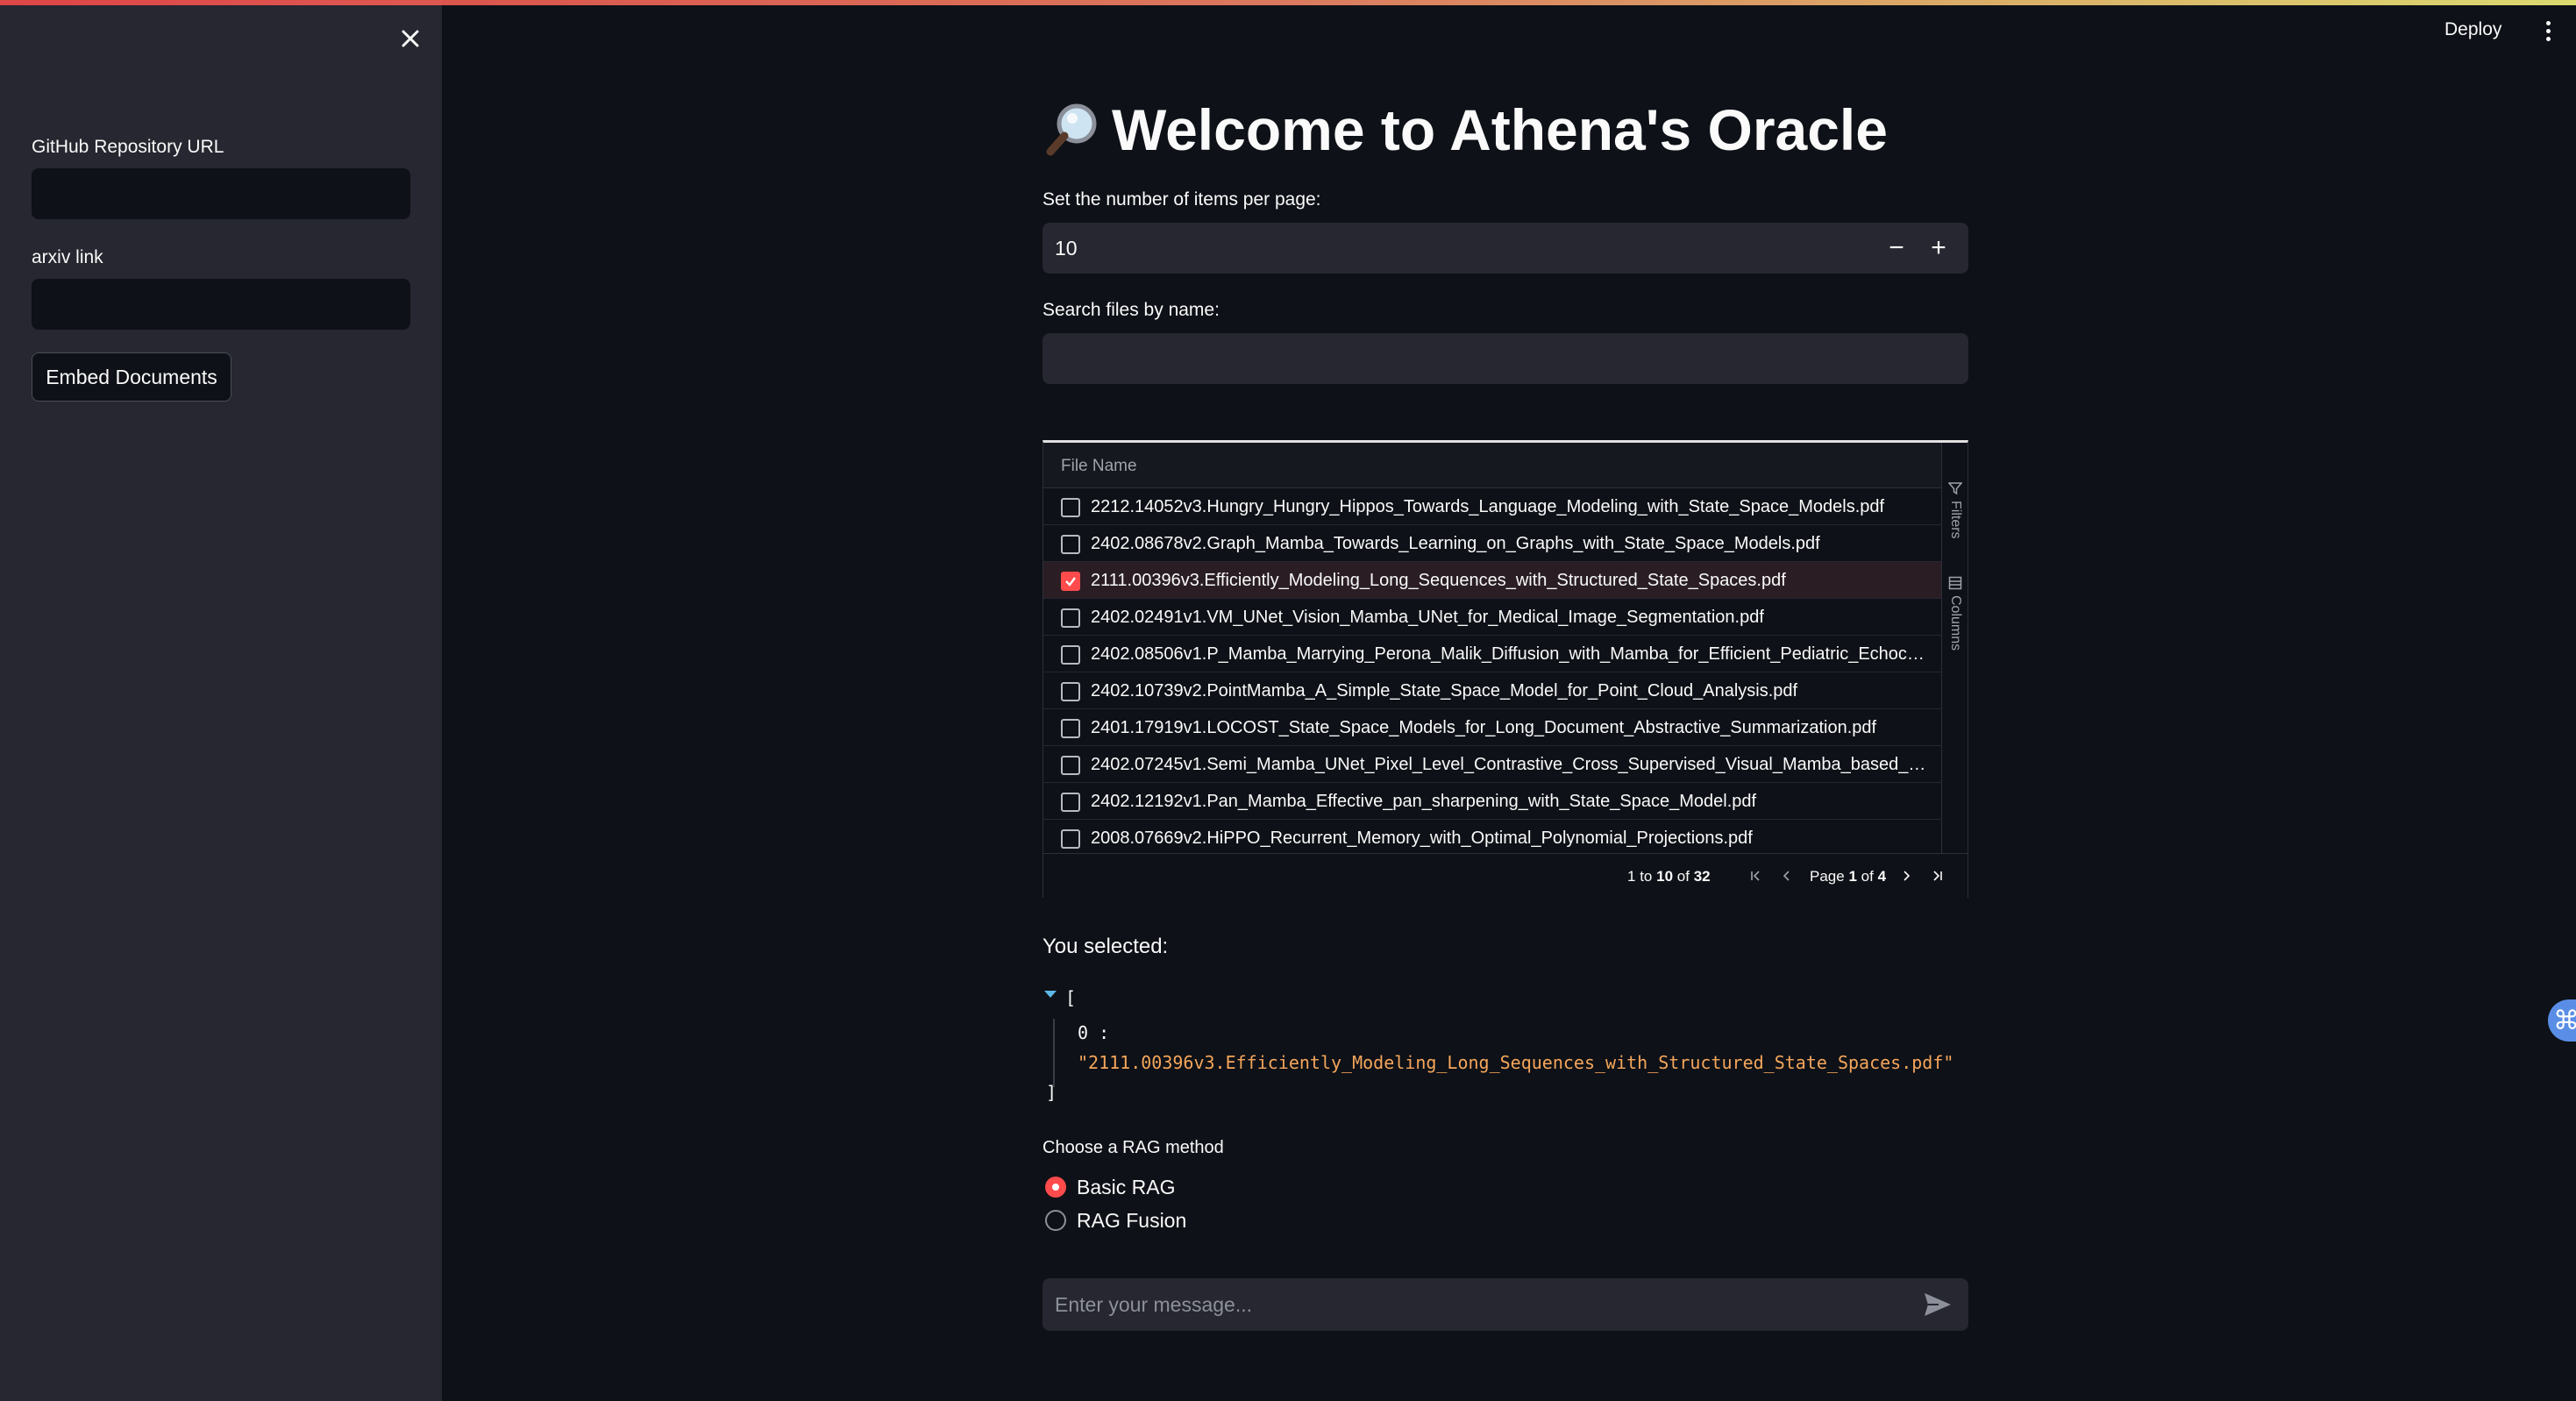 Image resolution: width=2576 pixels, height=1401 pixels. What do you see at coordinates (1099, 466) in the screenshot?
I see `column-header-file-name: File Name` at bounding box center [1099, 466].